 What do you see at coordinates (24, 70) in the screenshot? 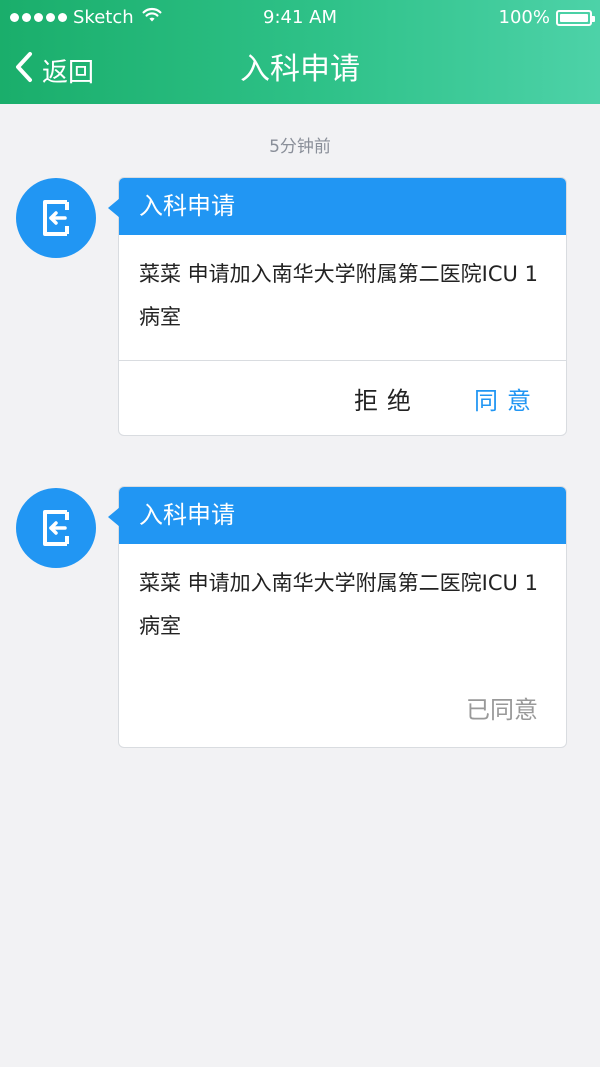
I see `chevron-left-icon` at bounding box center [24, 70].